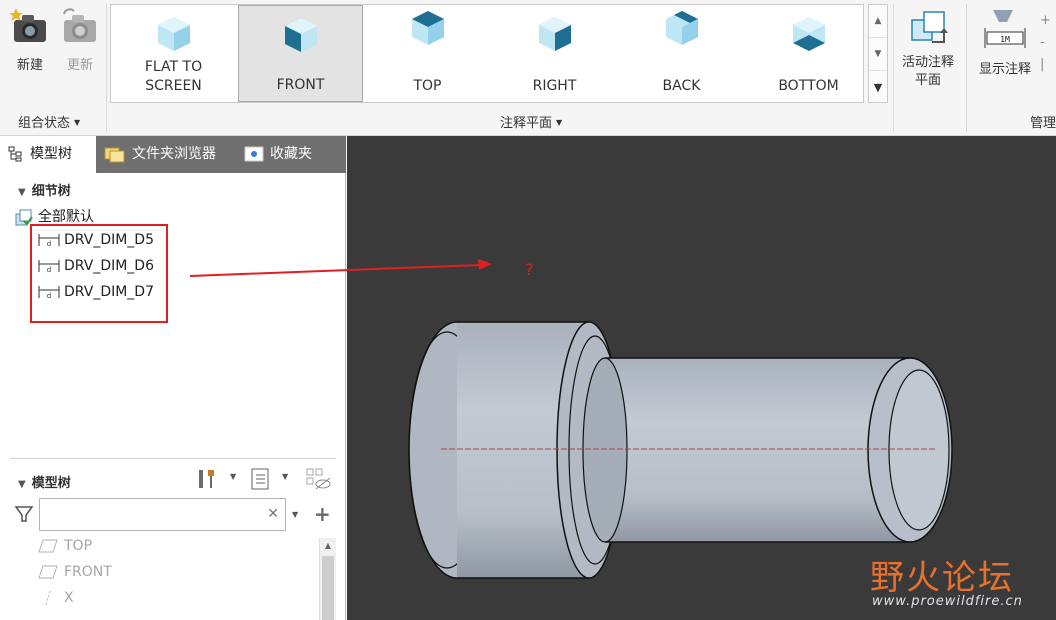  Describe the element at coordinates (51, 191) in the screenshot. I see `detail-tree-title: 细节树` at that location.